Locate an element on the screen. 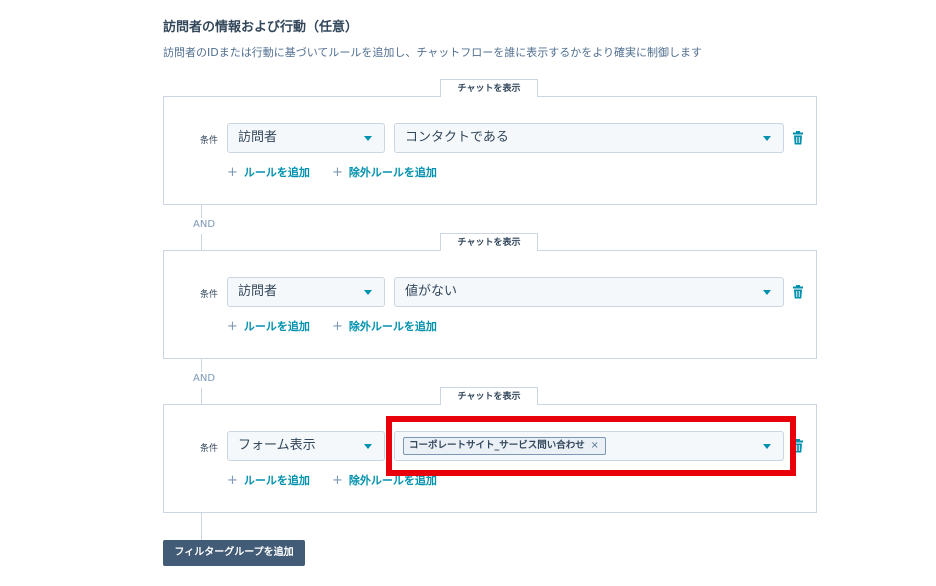 This screenshot has width=936, height=586. highlight-box is located at coordinates (591, 446).